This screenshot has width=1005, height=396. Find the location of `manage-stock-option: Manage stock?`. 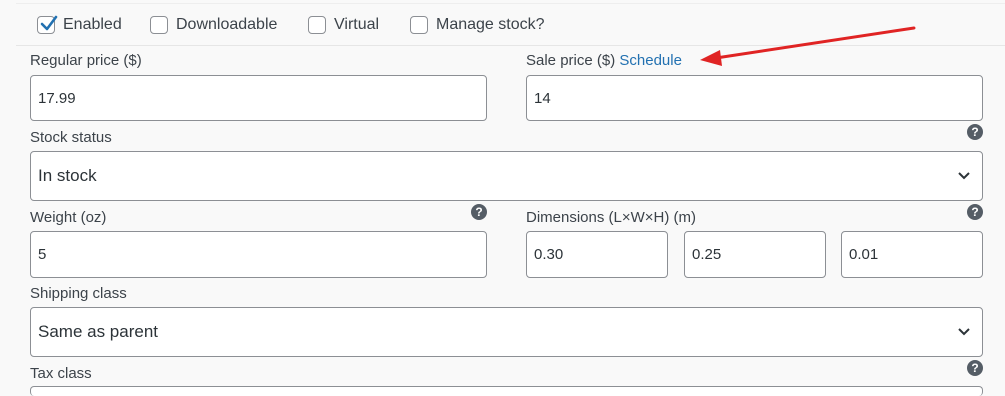

manage-stock-option: Manage stock? is located at coordinates (477, 25).